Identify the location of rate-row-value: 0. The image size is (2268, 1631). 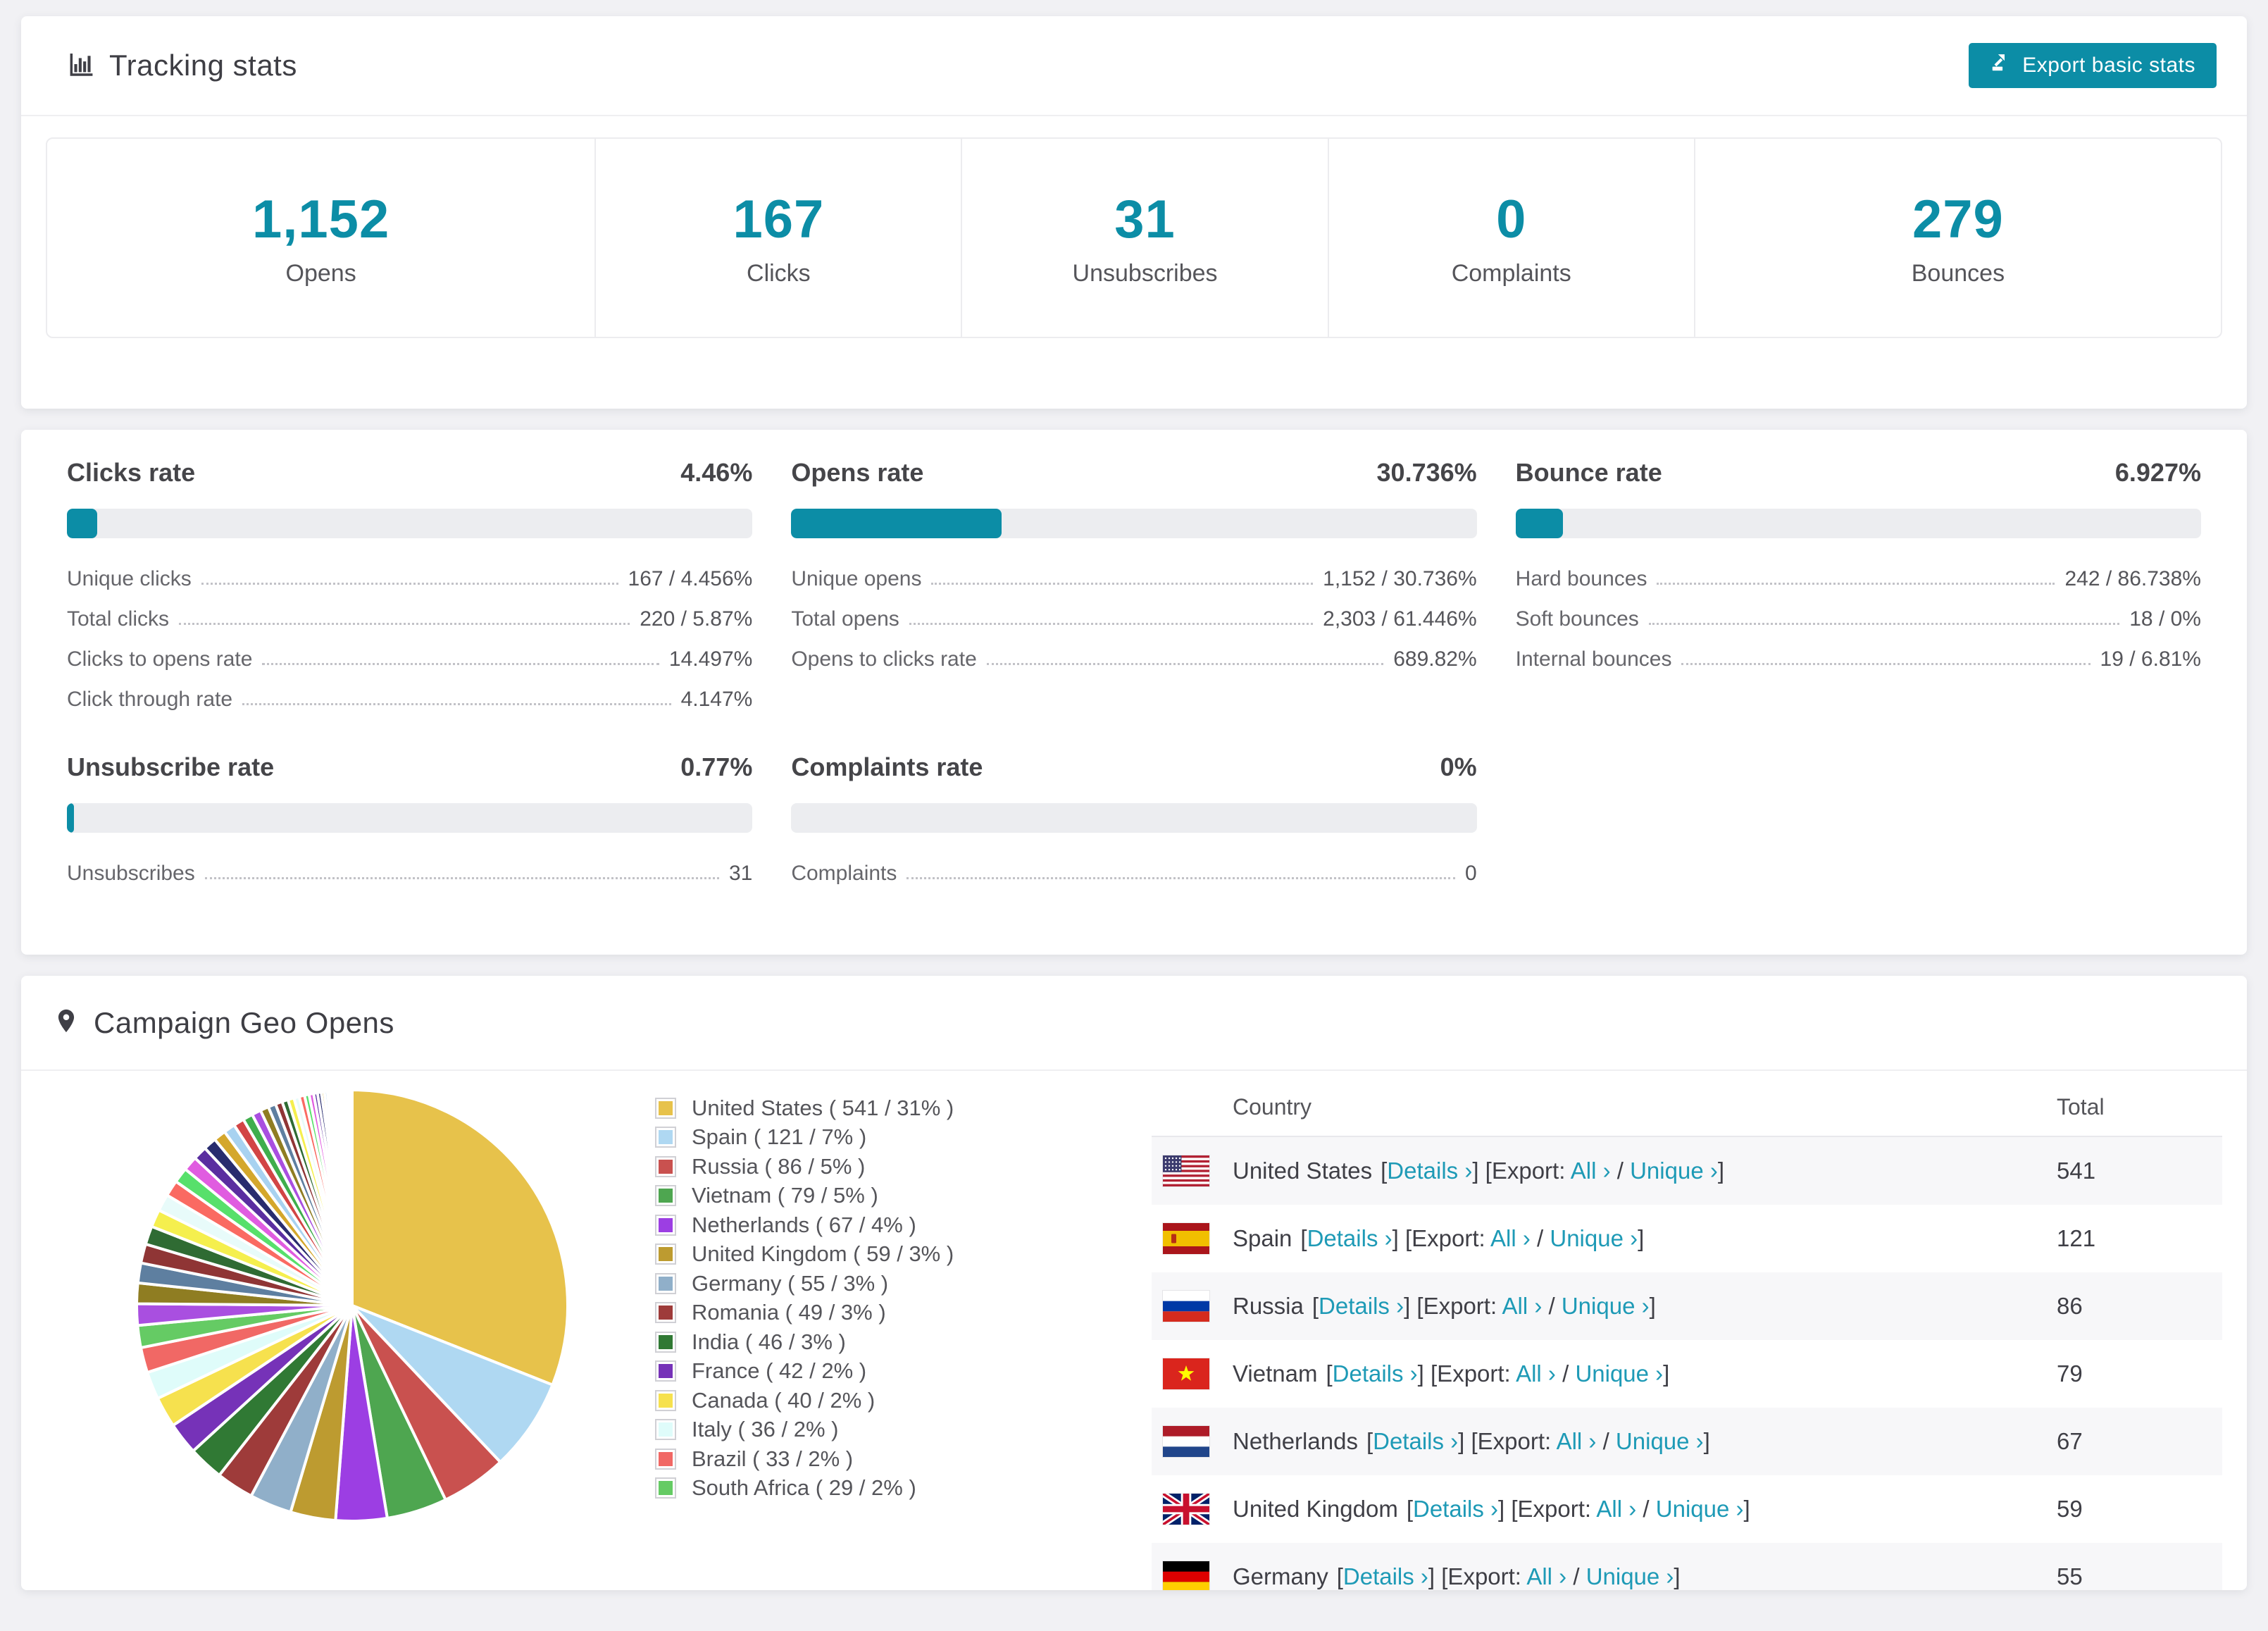
(1471, 874).